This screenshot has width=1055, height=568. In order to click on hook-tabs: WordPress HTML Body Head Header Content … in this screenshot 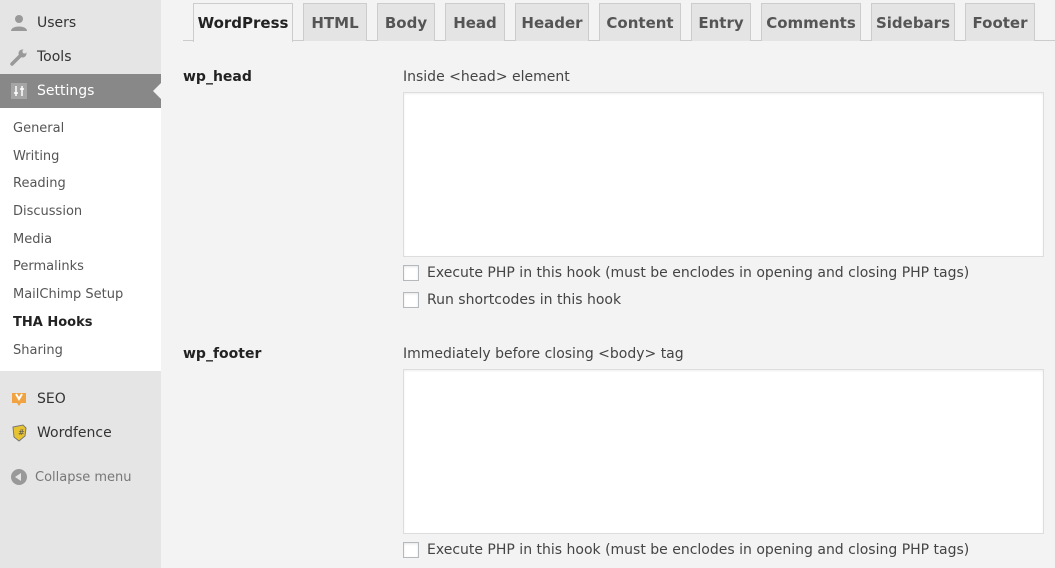, I will do `click(619, 21)`.